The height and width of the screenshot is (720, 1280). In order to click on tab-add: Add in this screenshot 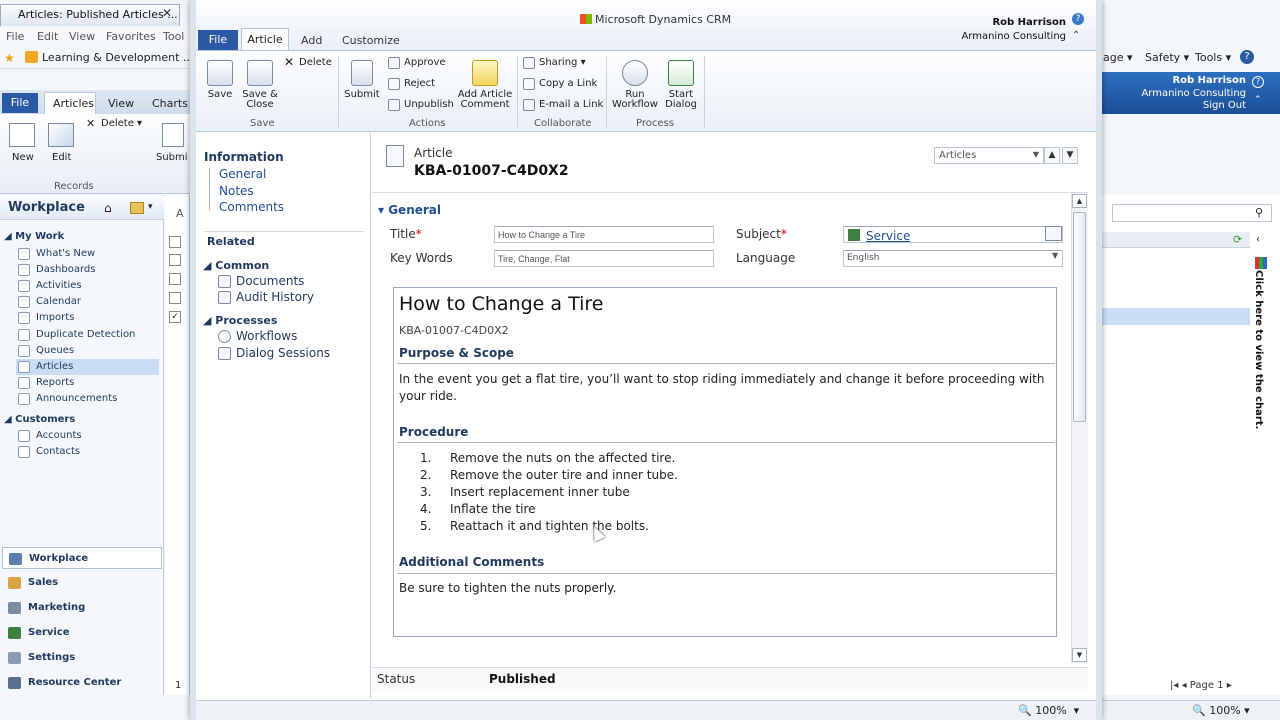, I will do `click(311, 40)`.